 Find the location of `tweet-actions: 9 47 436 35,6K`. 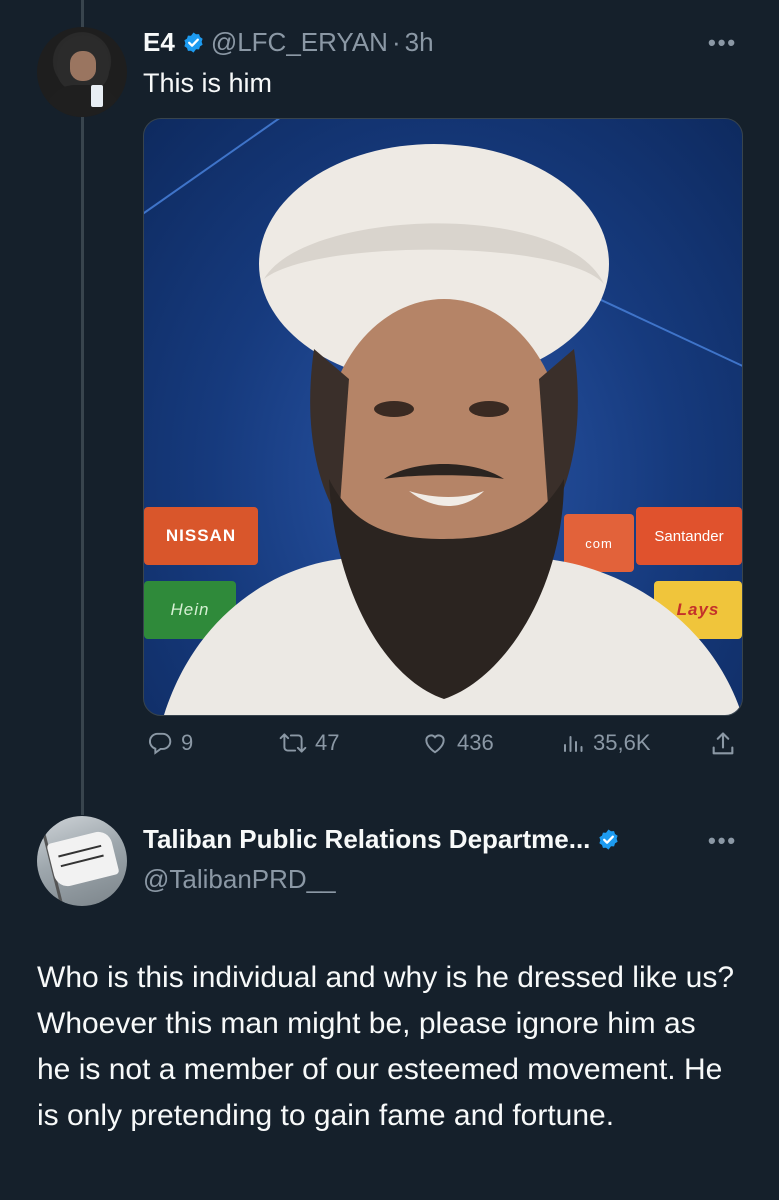

tweet-actions: 9 47 436 35,6K is located at coordinates (442, 750).